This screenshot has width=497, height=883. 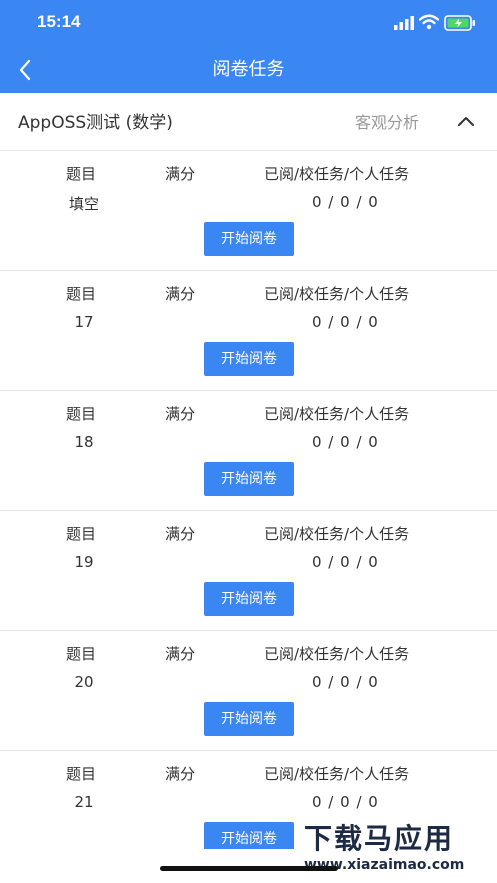 What do you see at coordinates (84, 562) in the screenshot?
I see `question-value: 19` at bounding box center [84, 562].